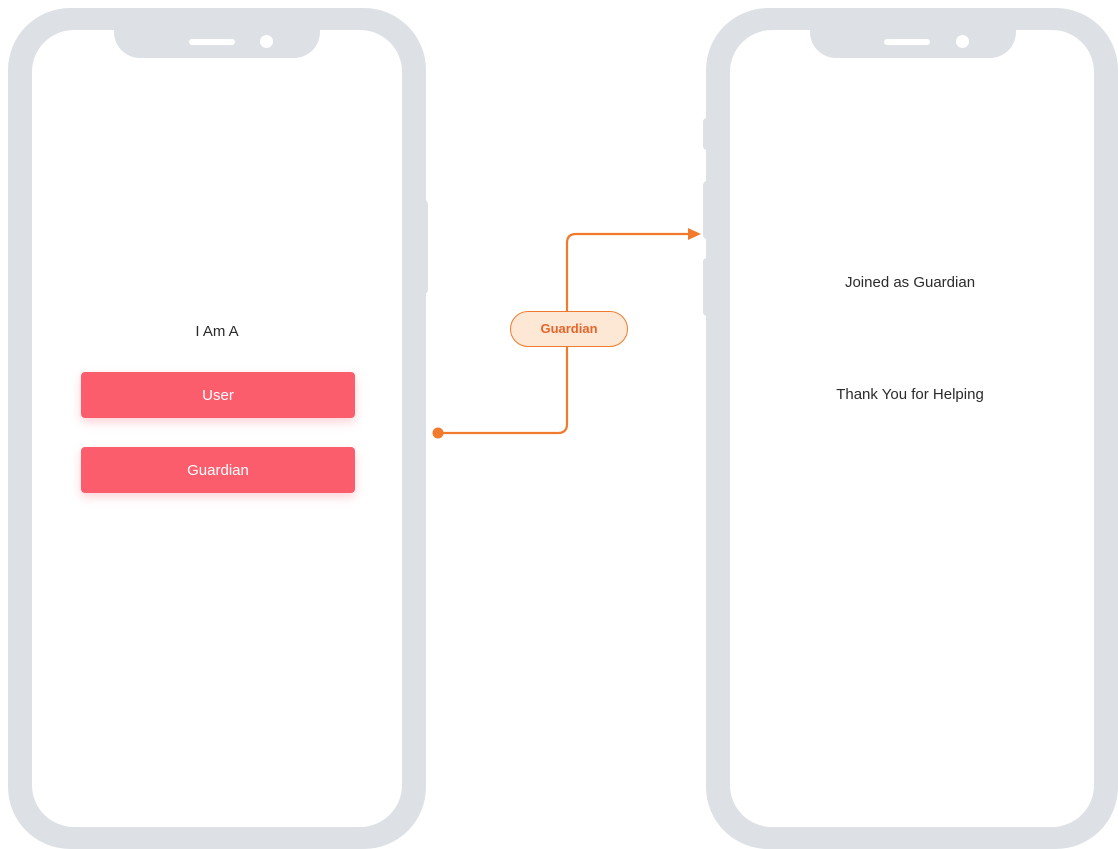 The height and width of the screenshot is (849, 1118). Describe the element at coordinates (438, 433) in the screenshot. I see `flow-start-dot` at that location.